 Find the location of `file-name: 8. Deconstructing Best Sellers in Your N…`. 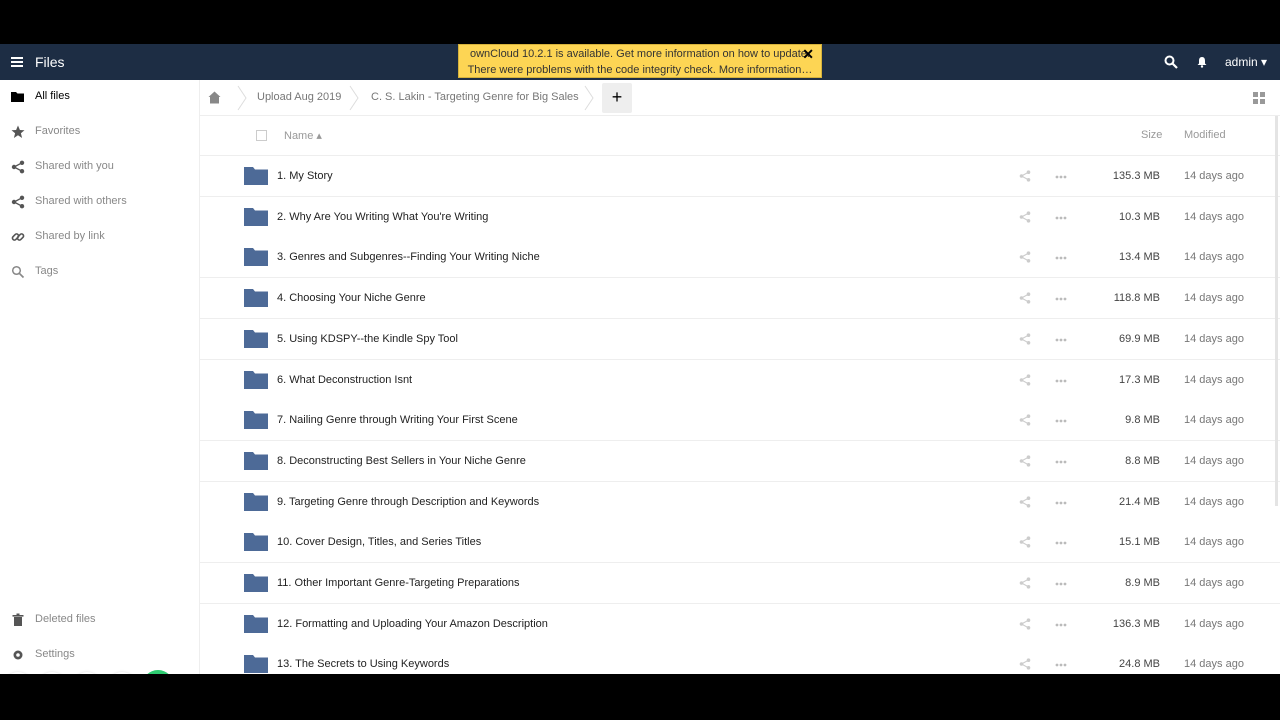

file-name: 8. Deconstructing Best Sellers in Your N… is located at coordinates (401, 461).